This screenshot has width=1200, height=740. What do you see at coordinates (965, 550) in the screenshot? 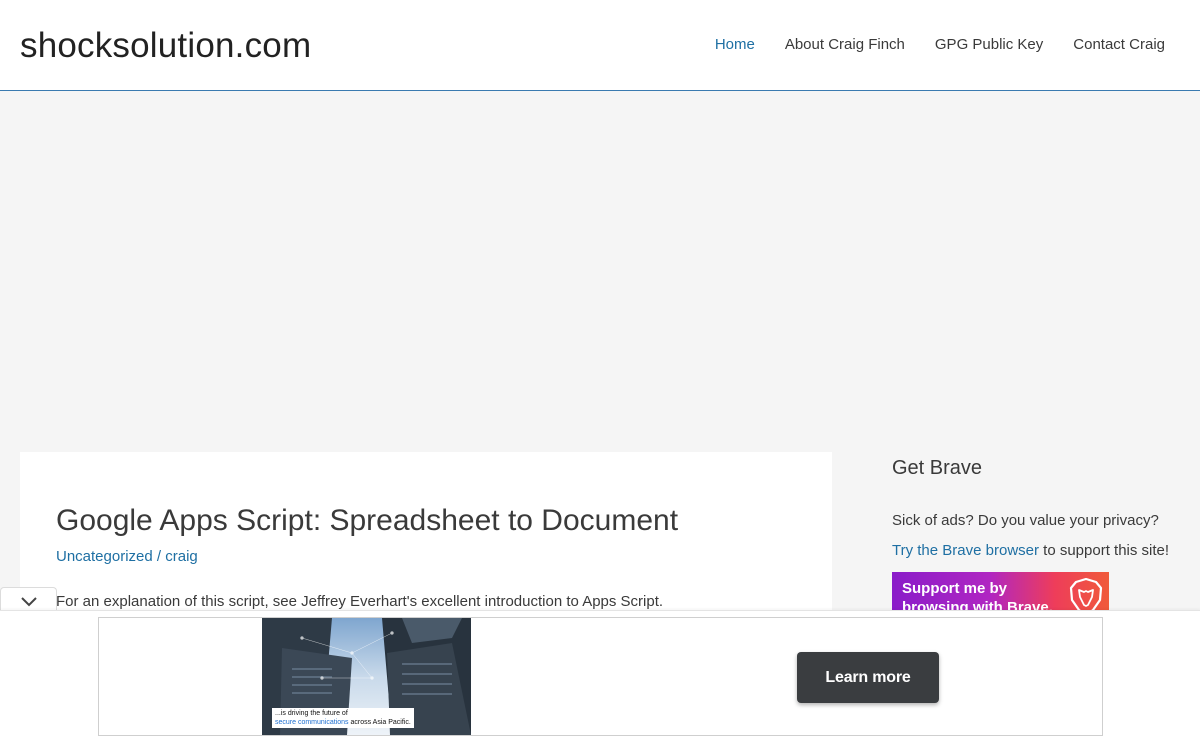
I see `brave-browser-link: Try the Brave browser` at bounding box center [965, 550].